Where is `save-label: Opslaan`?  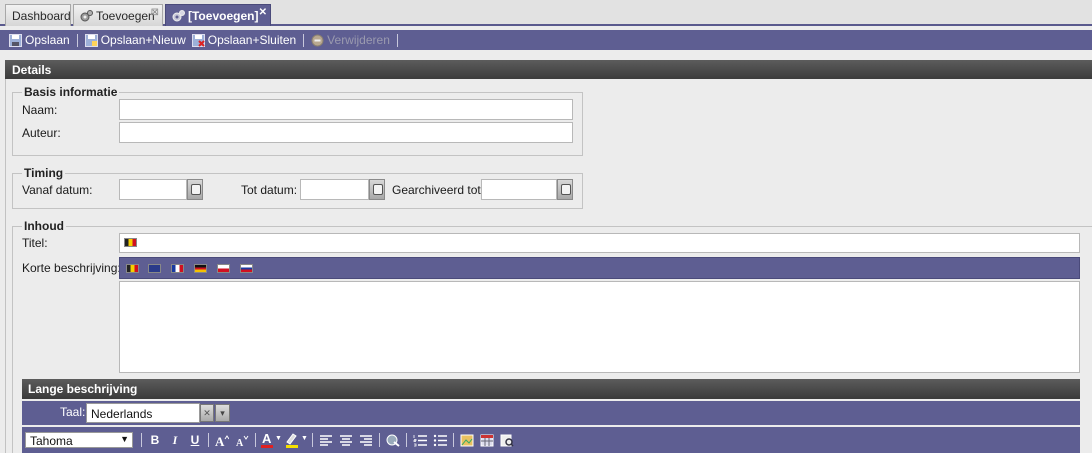 save-label: Opslaan is located at coordinates (47, 40).